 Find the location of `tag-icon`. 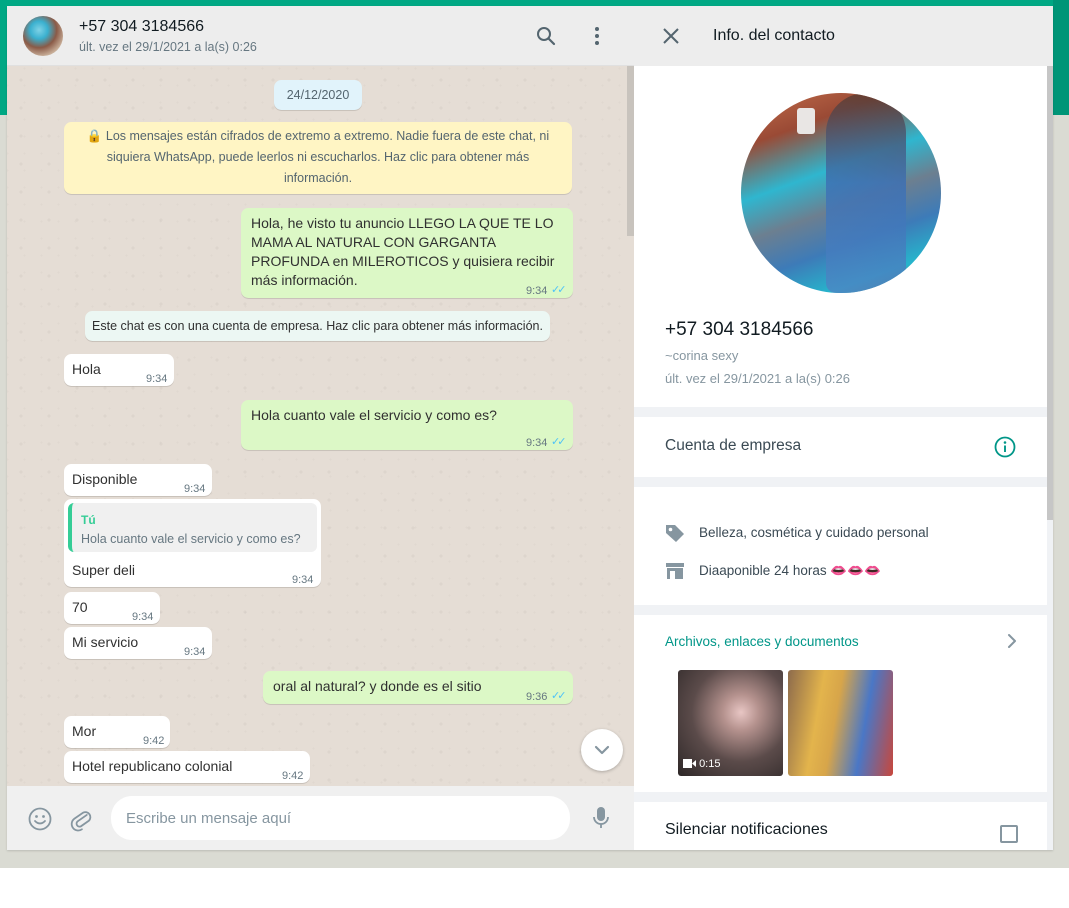

tag-icon is located at coordinates (675, 533).